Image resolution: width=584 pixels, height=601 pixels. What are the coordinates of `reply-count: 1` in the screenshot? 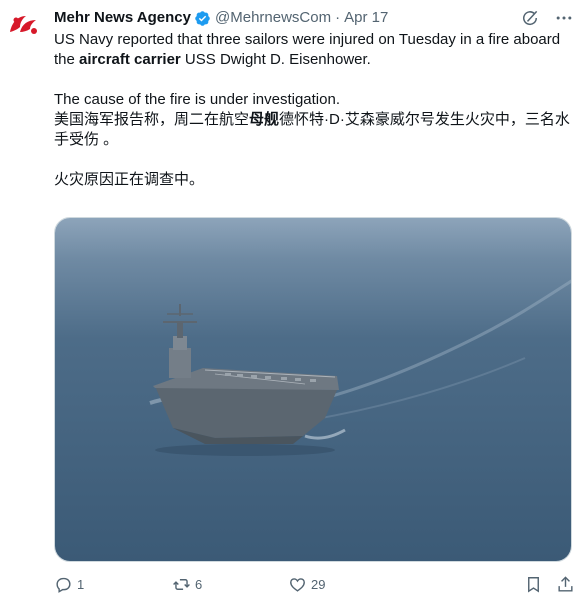 It's located at (81, 584).